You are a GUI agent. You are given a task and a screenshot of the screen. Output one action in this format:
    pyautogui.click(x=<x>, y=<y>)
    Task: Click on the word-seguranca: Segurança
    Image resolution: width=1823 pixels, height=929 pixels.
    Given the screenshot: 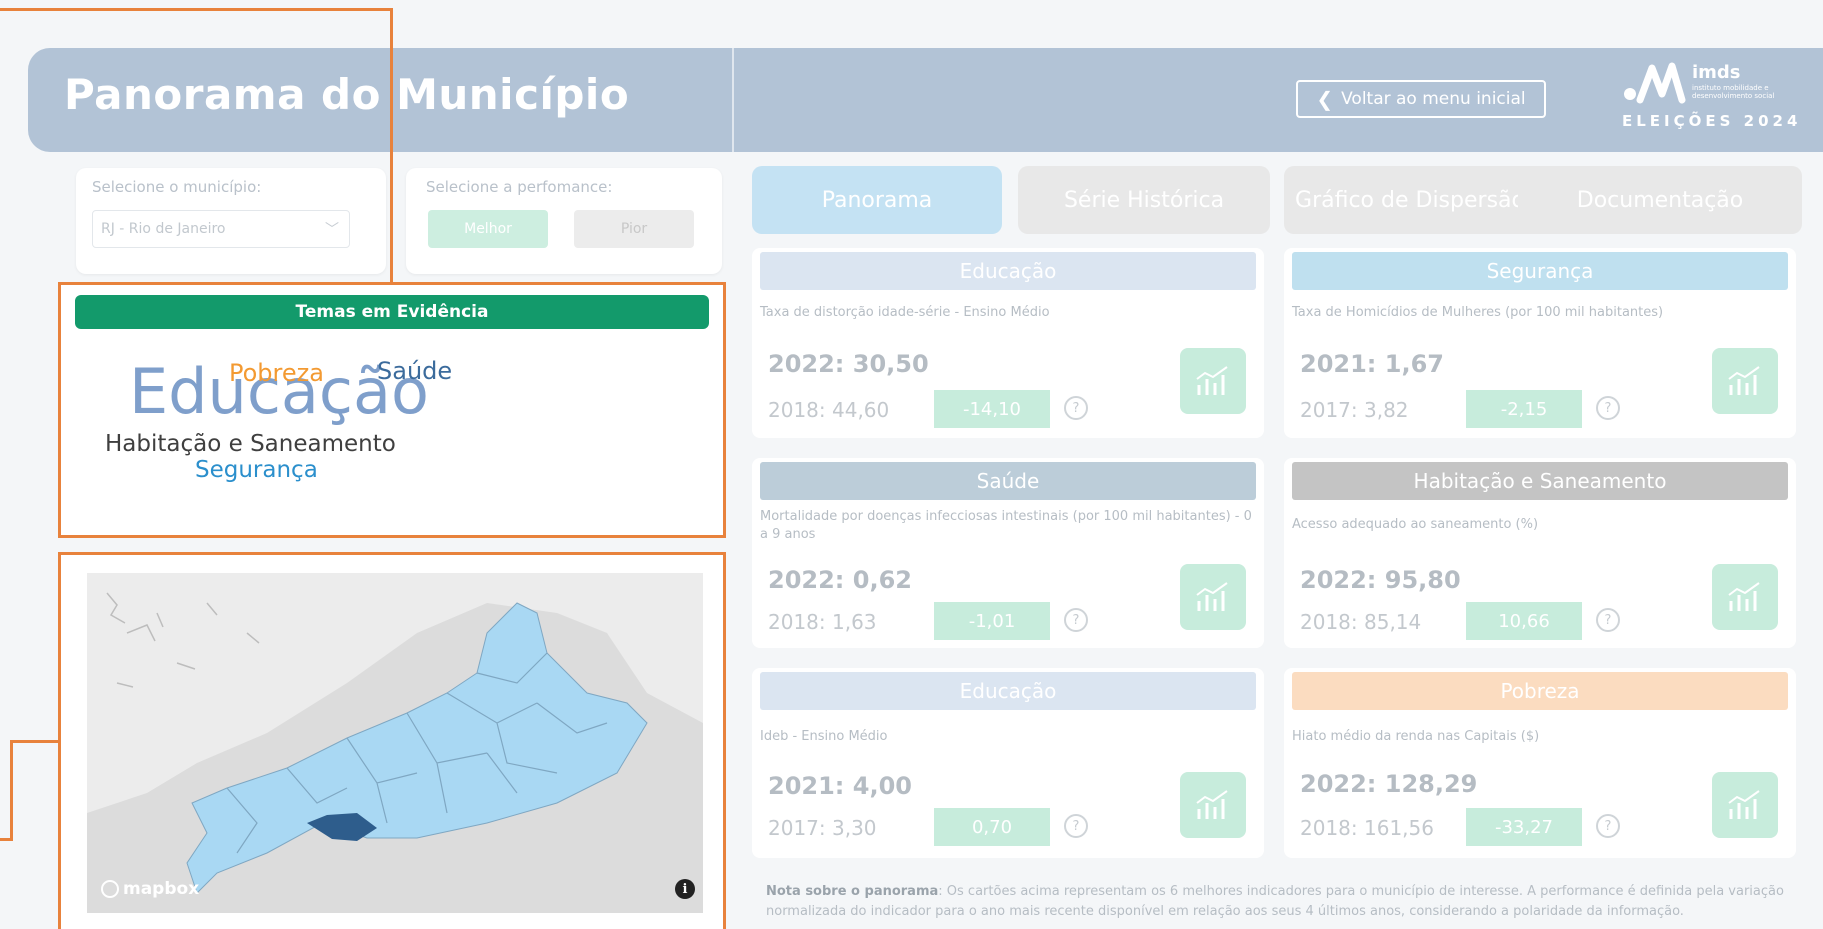 What is the action you would take?
    pyautogui.click(x=256, y=470)
    